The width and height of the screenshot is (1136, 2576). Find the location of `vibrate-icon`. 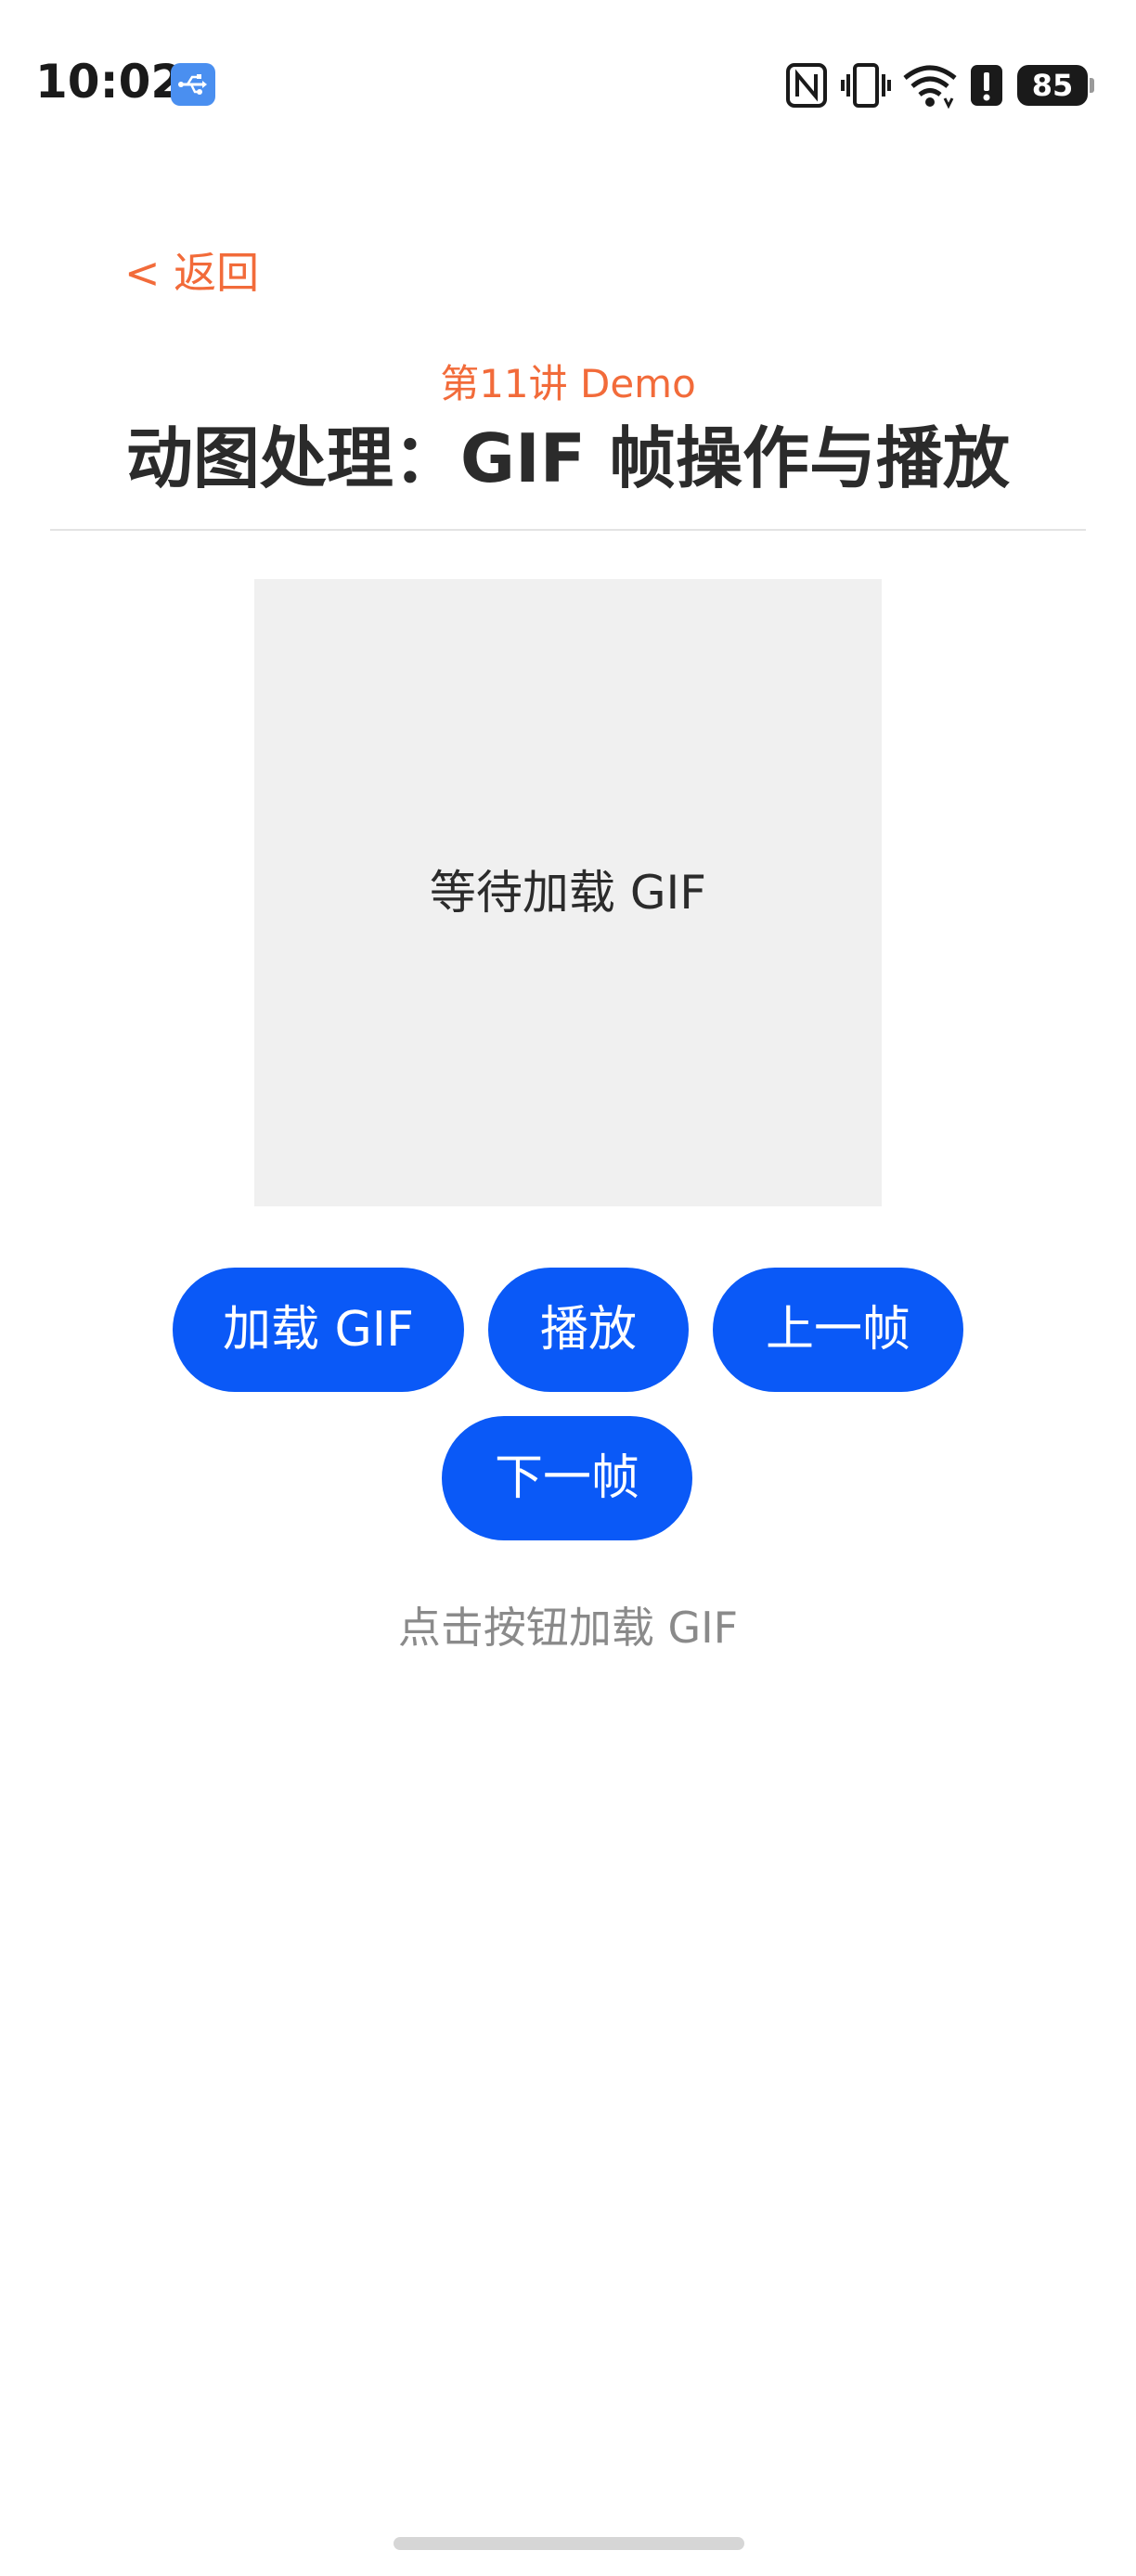

vibrate-icon is located at coordinates (866, 86).